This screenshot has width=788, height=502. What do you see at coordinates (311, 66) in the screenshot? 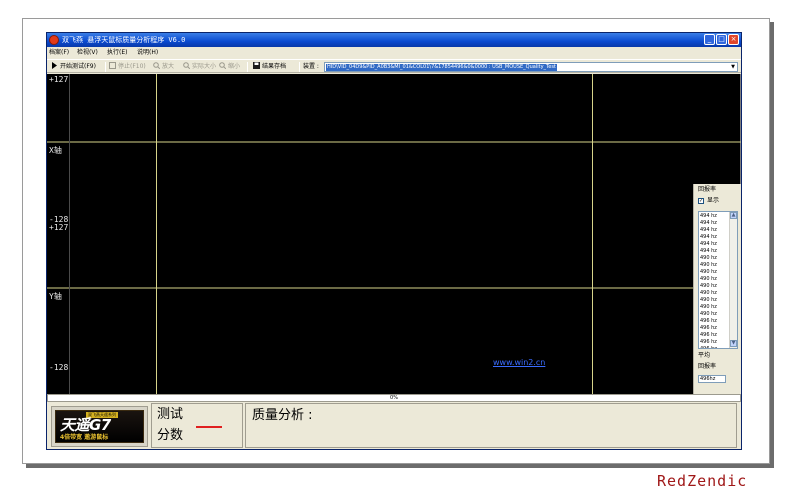
I see `device-label: 装置 :` at bounding box center [311, 66].